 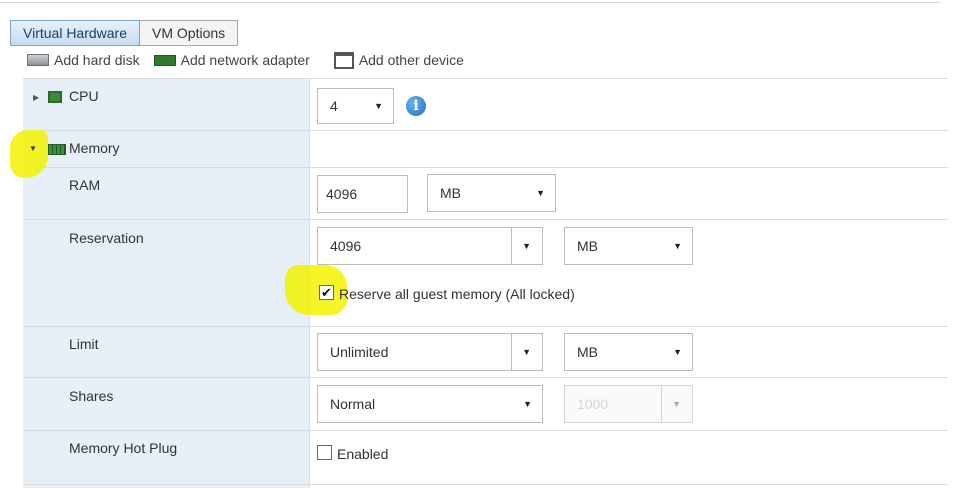 What do you see at coordinates (316, 290) in the screenshot?
I see `highlight-mark` at bounding box center [316, 290].